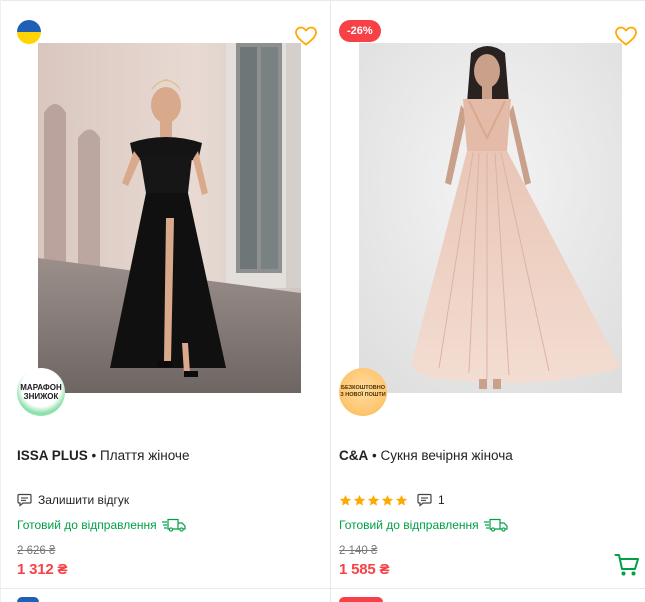  I want to click on product-name: Сукня вечірня жіноча, so click(446, 455).